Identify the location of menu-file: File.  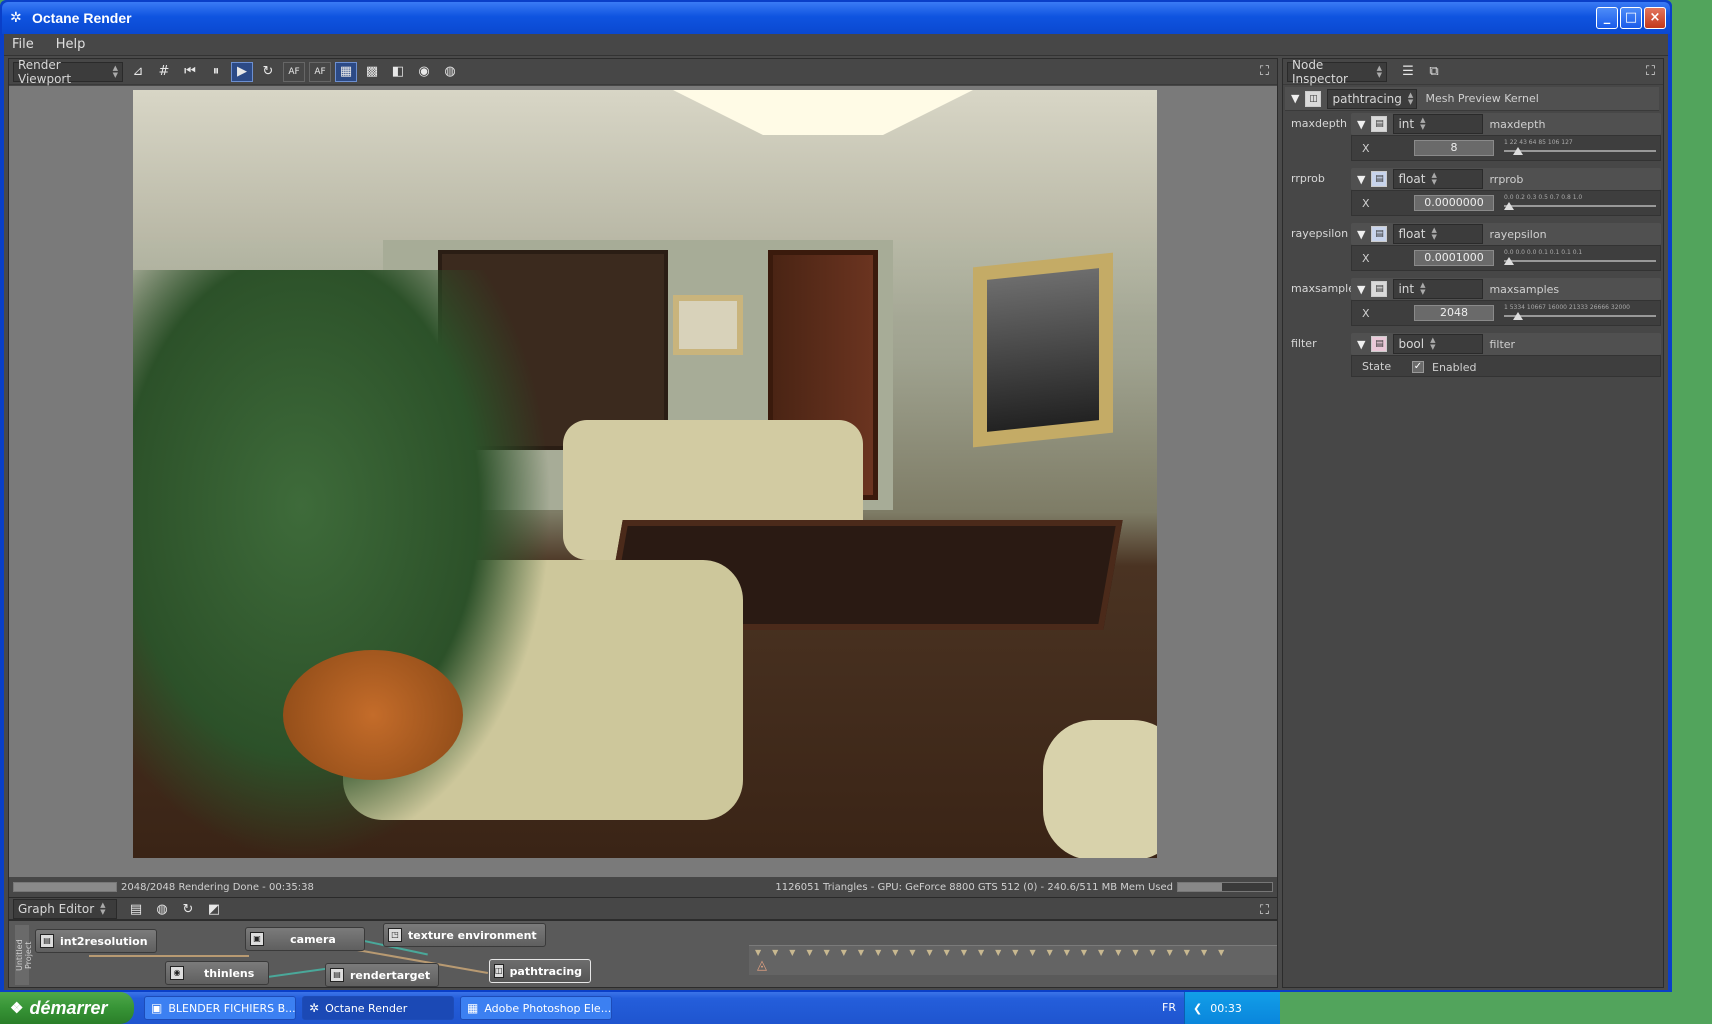
(23, 44).